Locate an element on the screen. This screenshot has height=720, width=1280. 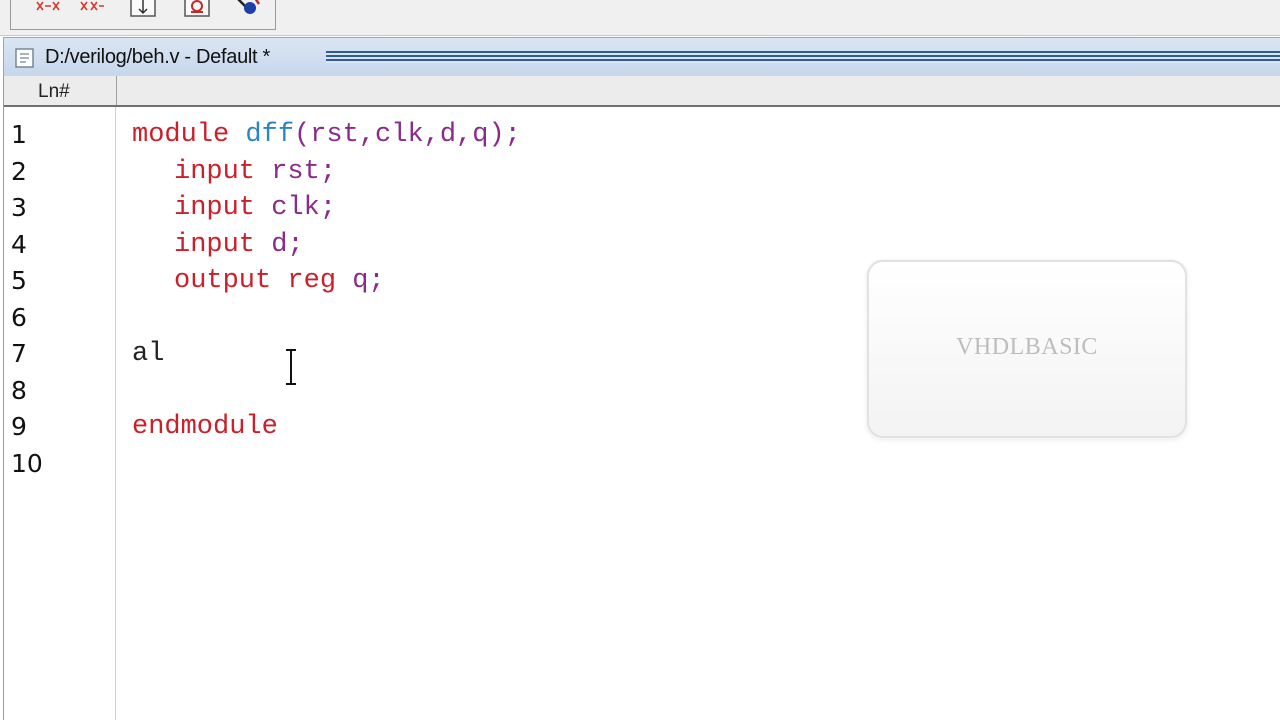
run-marker-icon is located at coordinates (248, 9).